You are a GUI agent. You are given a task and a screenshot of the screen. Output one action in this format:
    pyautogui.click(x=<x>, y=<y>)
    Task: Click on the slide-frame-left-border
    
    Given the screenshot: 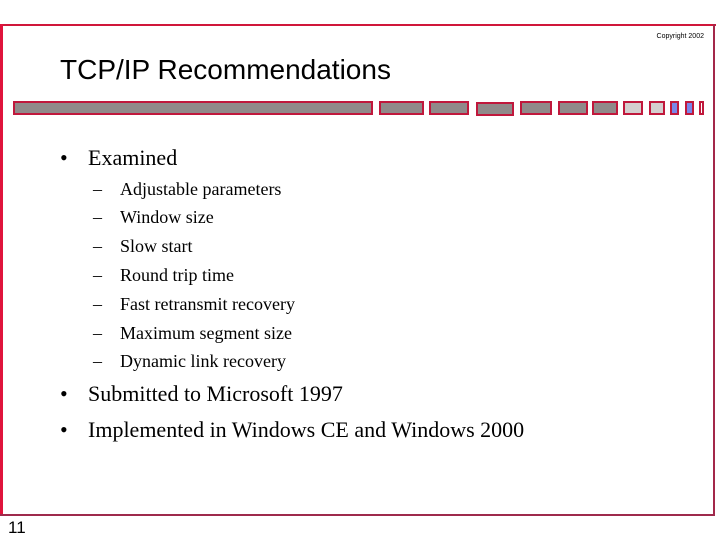 What is the action you would take?
    pyautogui.click(x=1, y=270)
    